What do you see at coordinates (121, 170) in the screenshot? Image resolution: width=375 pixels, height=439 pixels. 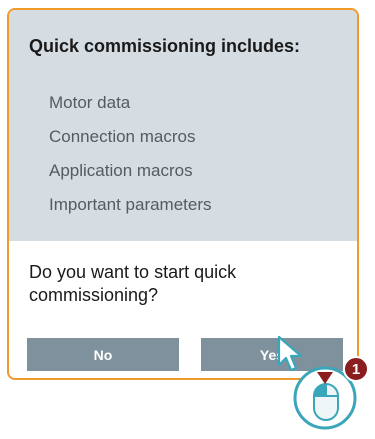 I see `list-item: Application macros` at bounding box center [121, 170].